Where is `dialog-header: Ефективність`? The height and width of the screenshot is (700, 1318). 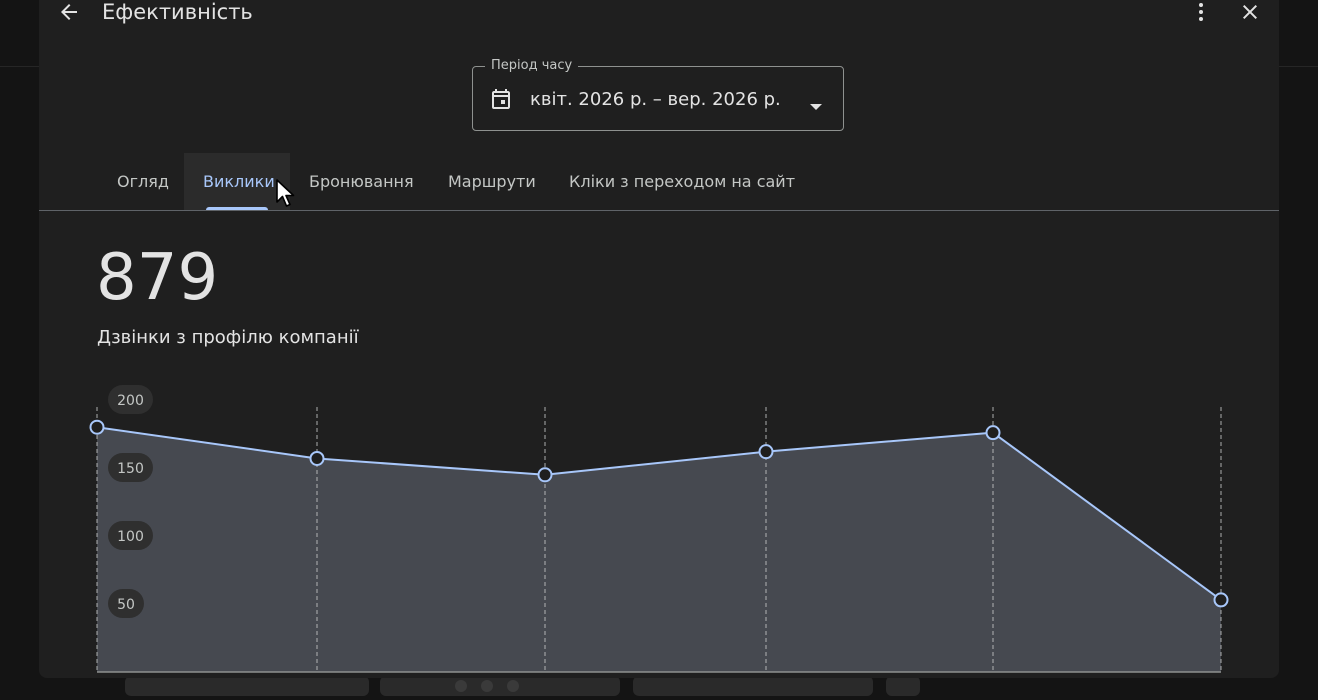 dialog-header: Ефективність is located at coordinates (659, 15).